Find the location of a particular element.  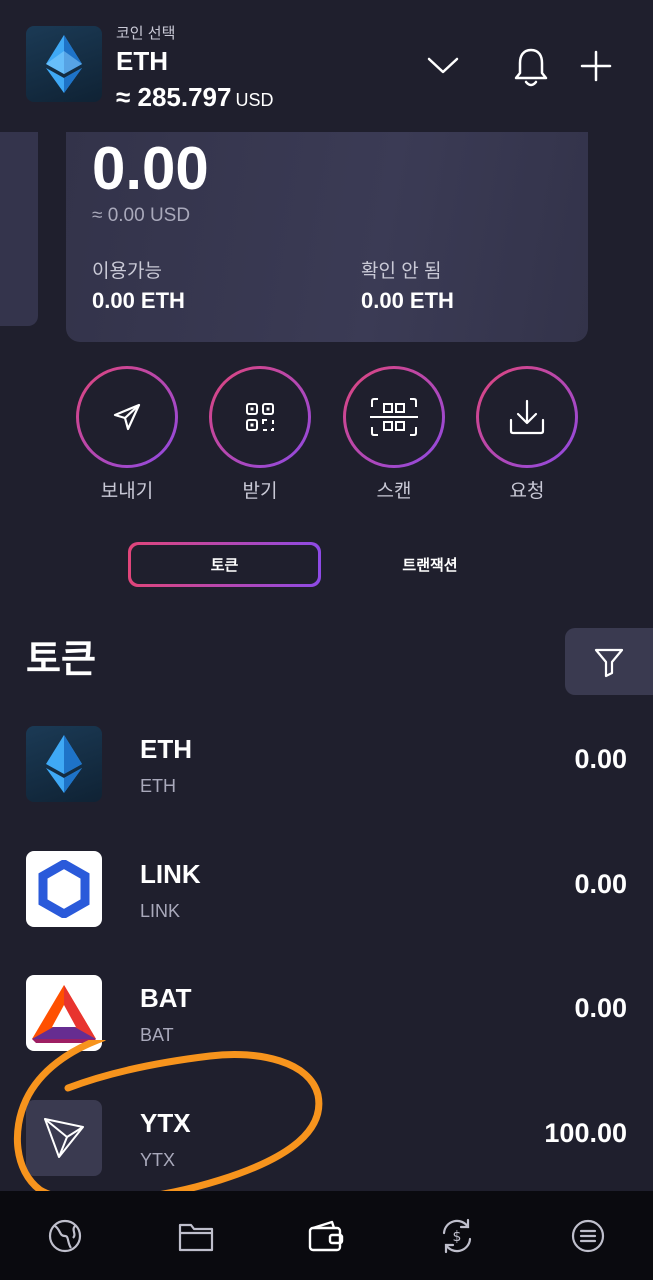

coin-symbol: ETH is located at coordinates (142, 61).